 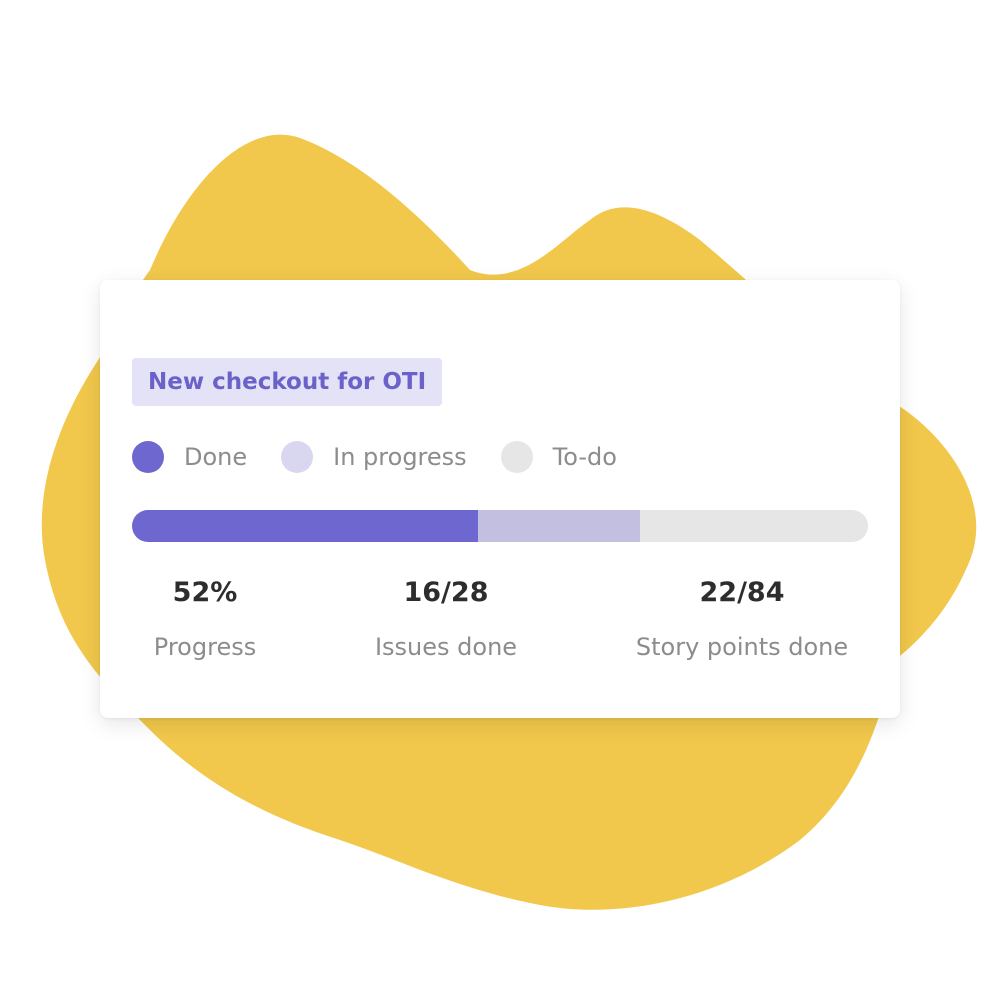 What do you see at coordinates (446, 592) in the screenshot?
I see `stat-issues-done-value: 16/28` at bounding box center [446, 592].